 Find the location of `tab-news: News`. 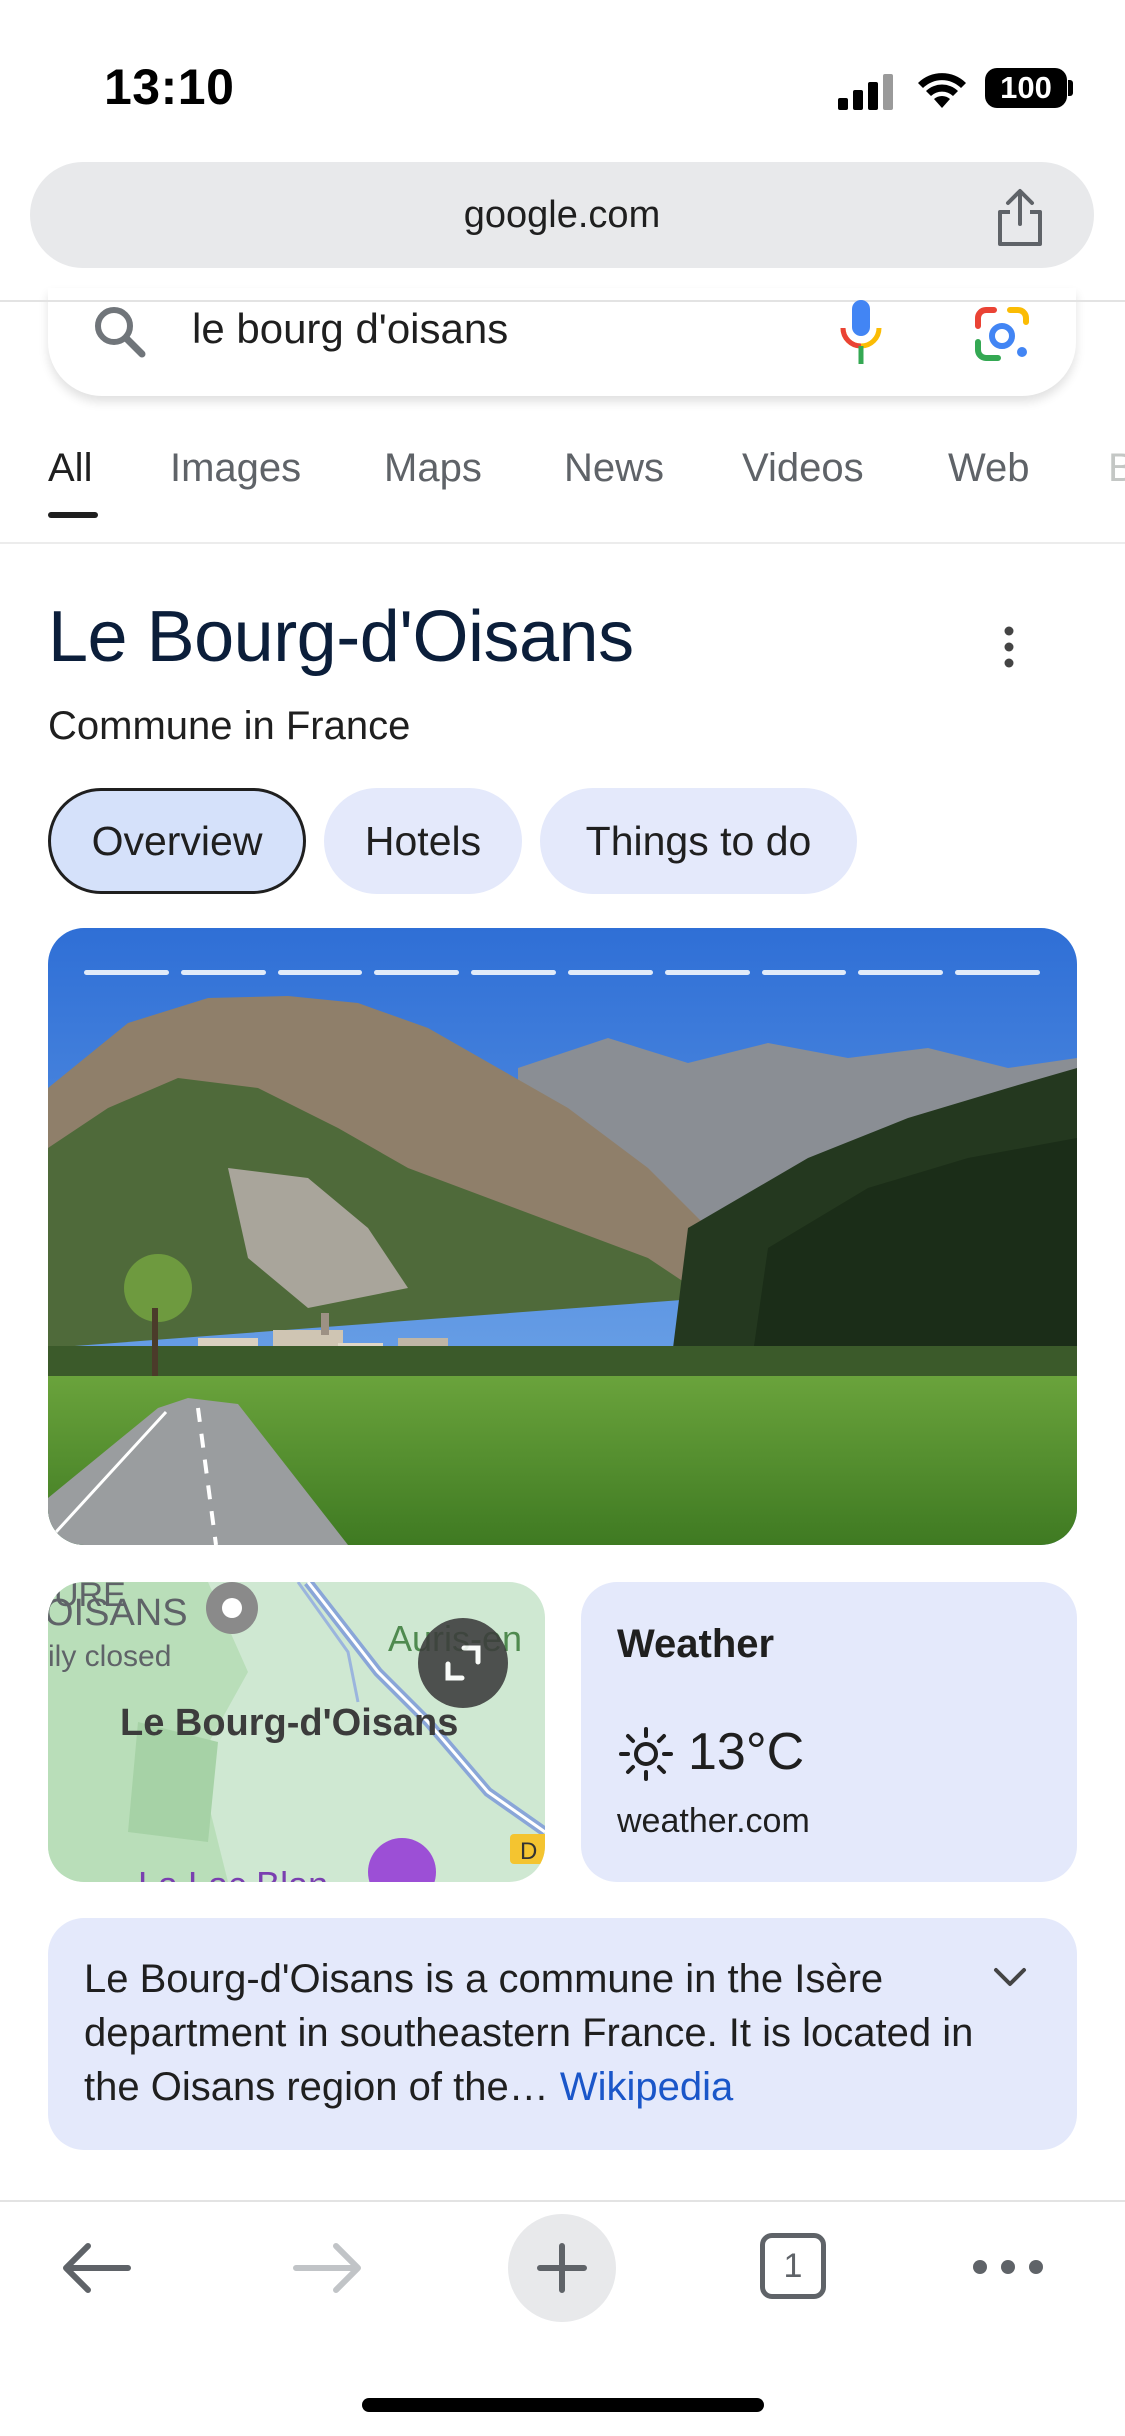

tab-news: News is located at coordinates (614, 468).